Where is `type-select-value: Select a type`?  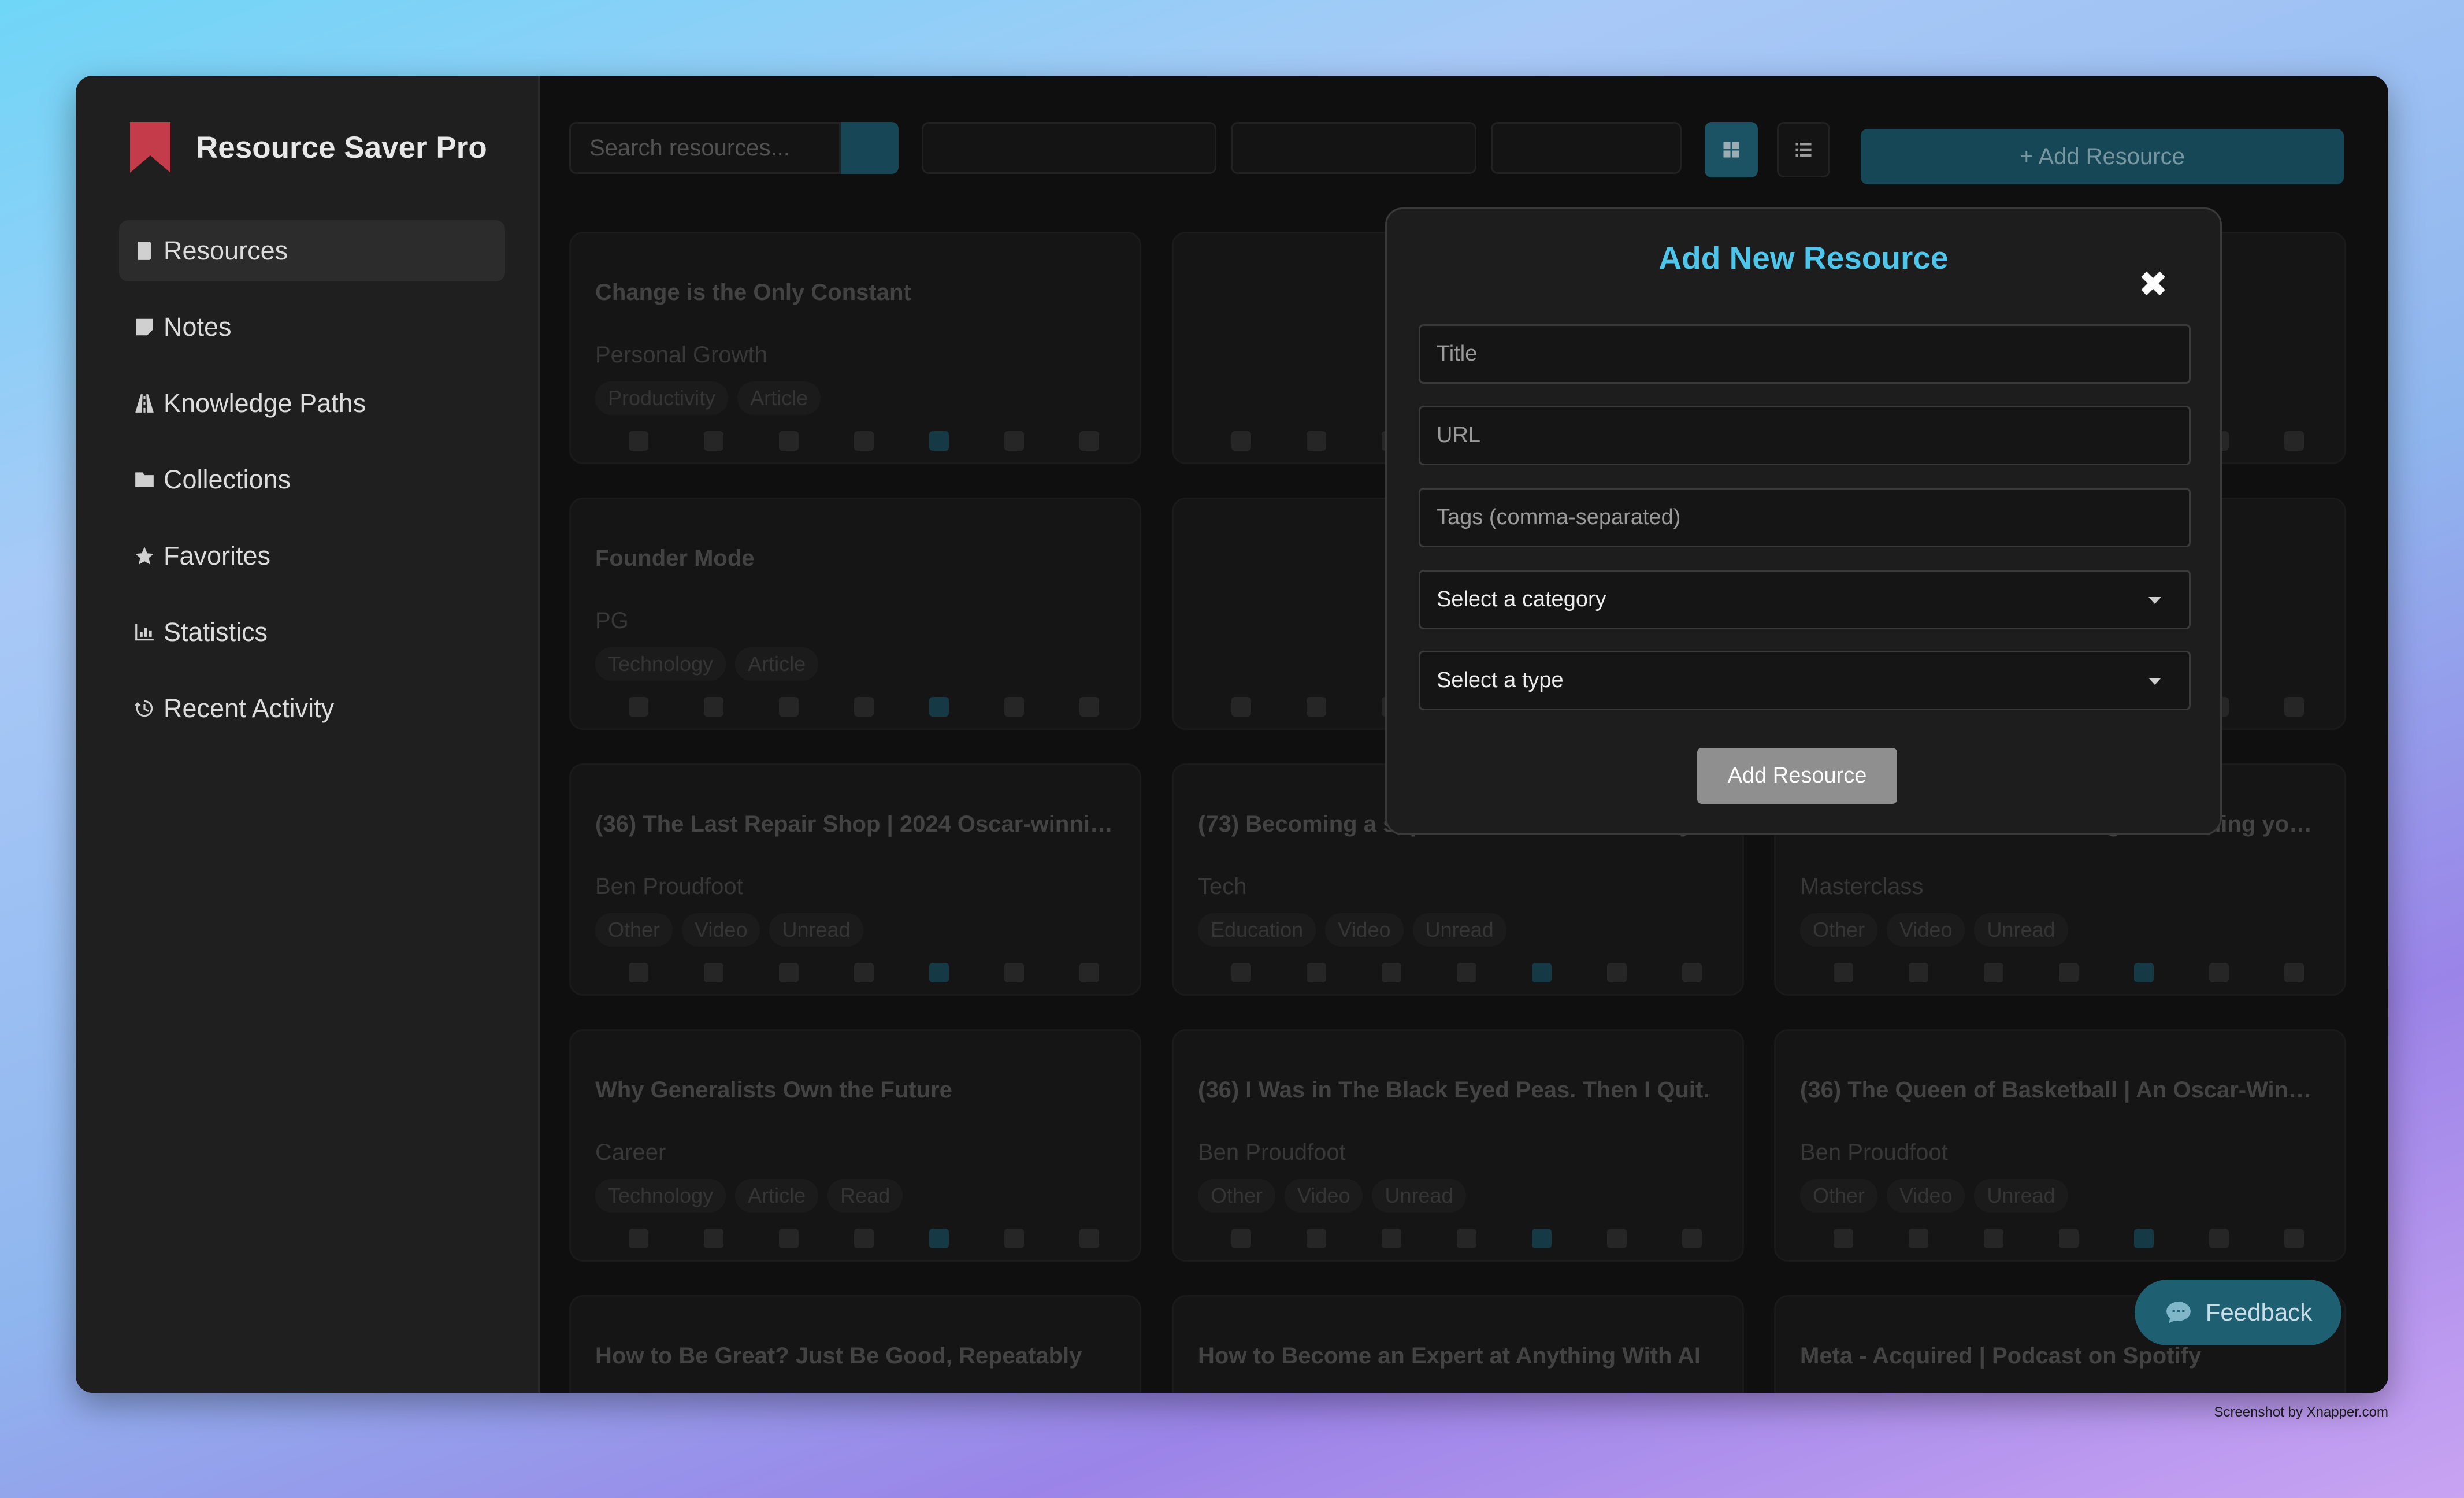
type-select-value: Select a type is located at coordinates (1500, 680).